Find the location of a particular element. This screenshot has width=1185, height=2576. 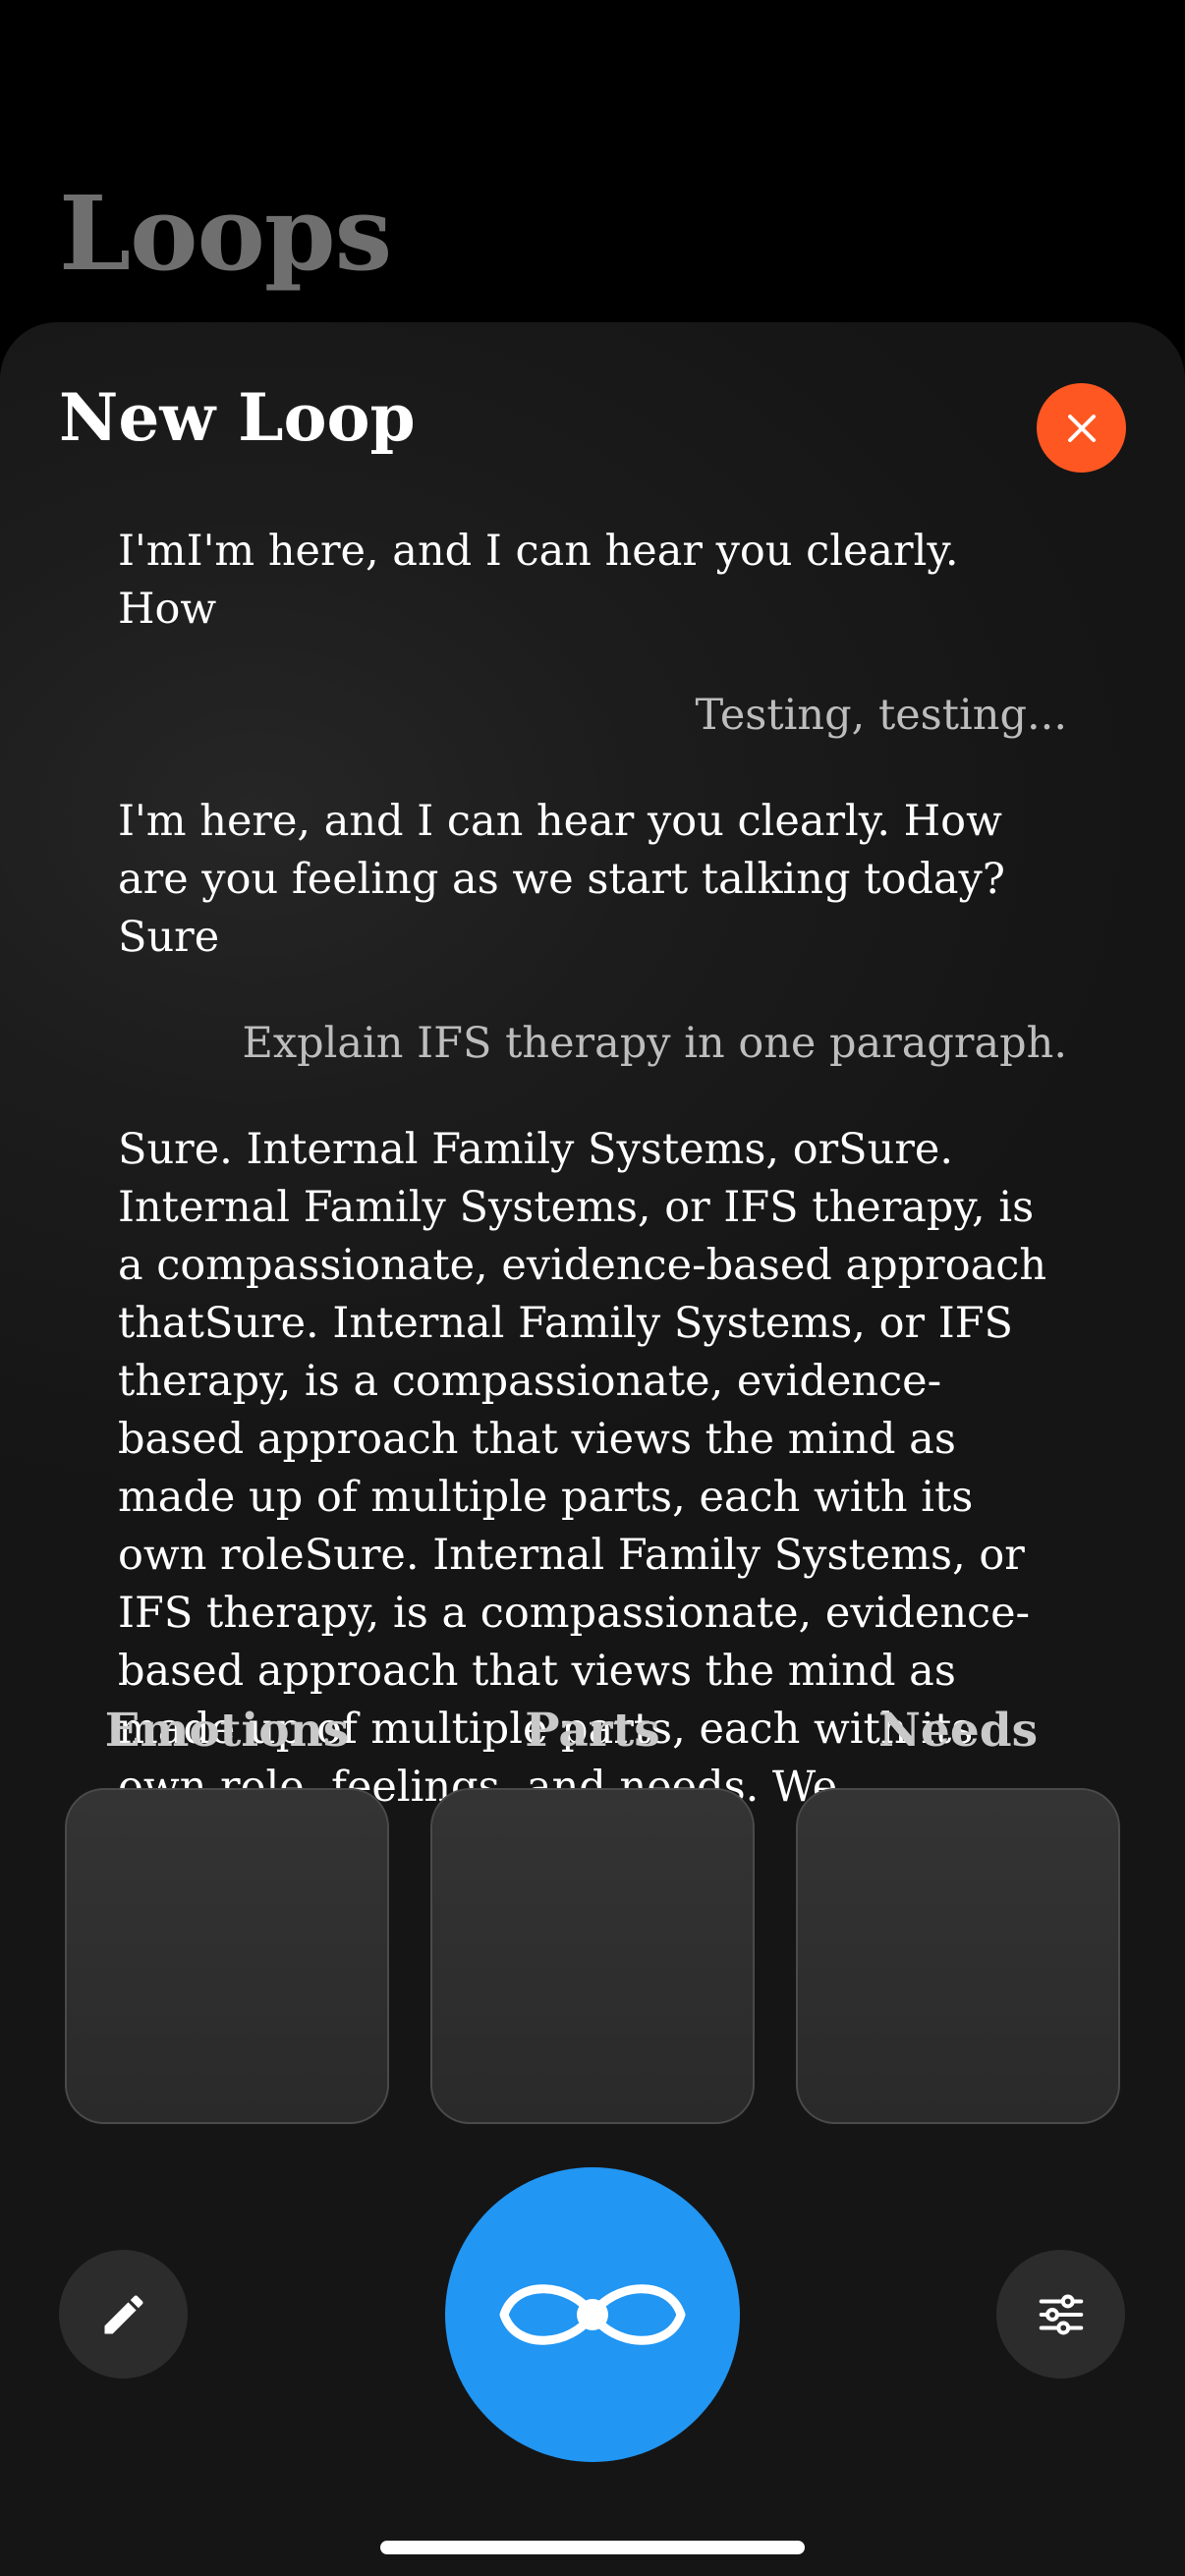

emotions-column: Emotions is located at coordinates (227, 1914).